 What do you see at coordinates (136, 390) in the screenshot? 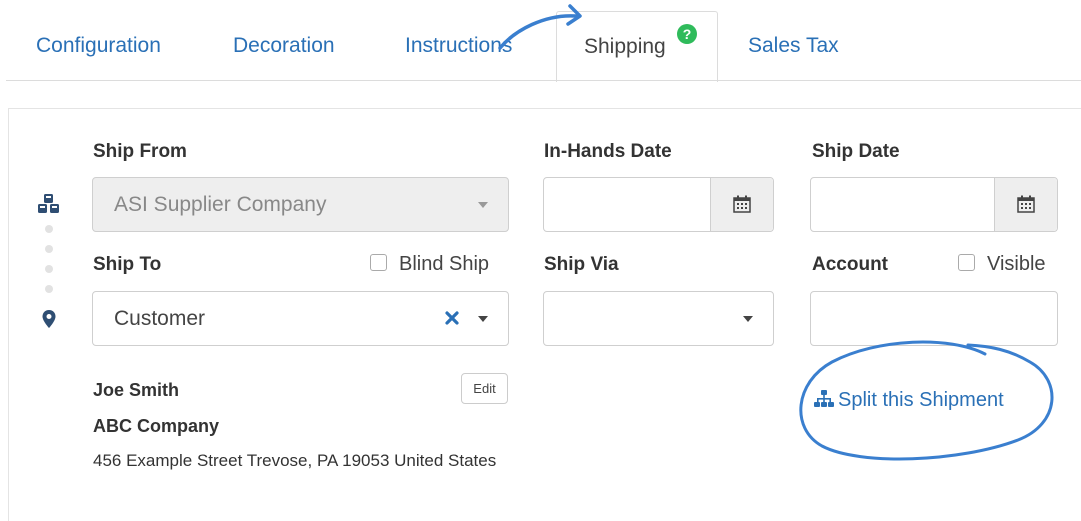
I see `recipient-name: Joe Smith` at bounding box center [136, 390].